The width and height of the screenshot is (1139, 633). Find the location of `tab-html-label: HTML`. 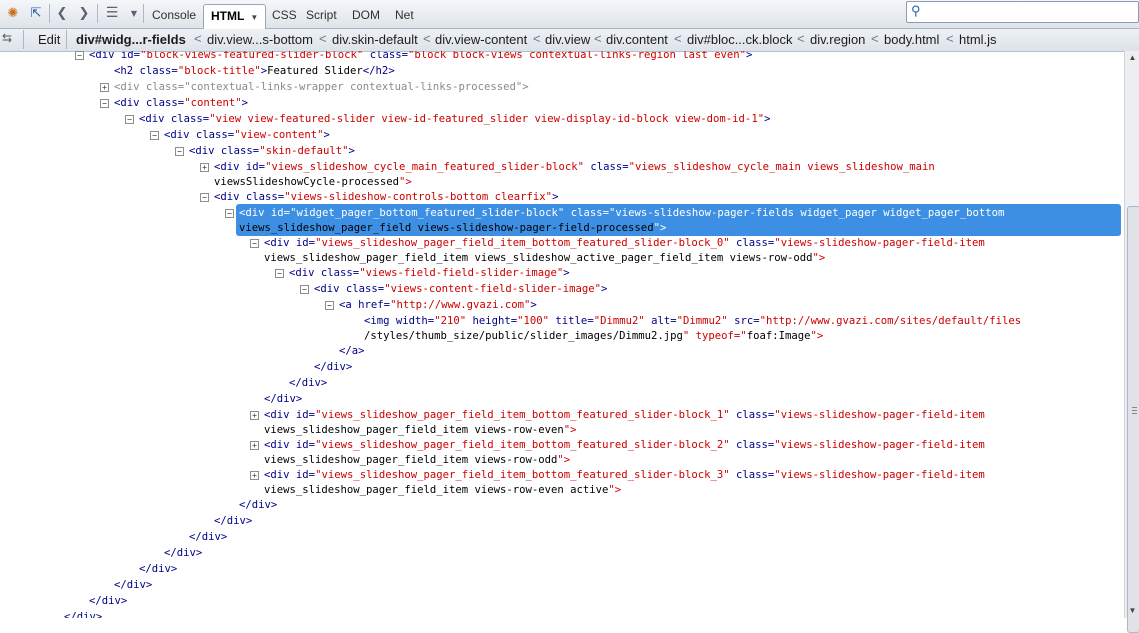

tab-html-label: HTML is located at coordinates (228, 16).